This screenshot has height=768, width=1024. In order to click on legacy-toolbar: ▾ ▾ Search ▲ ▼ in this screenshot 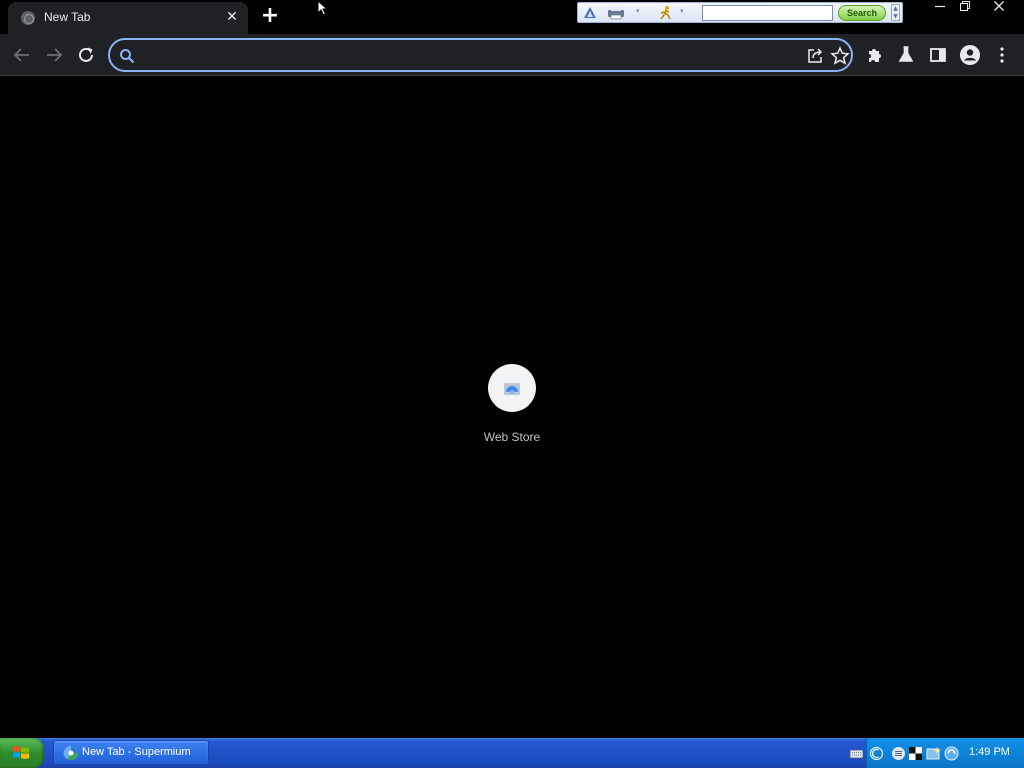, I will do `click(740, 12)`.